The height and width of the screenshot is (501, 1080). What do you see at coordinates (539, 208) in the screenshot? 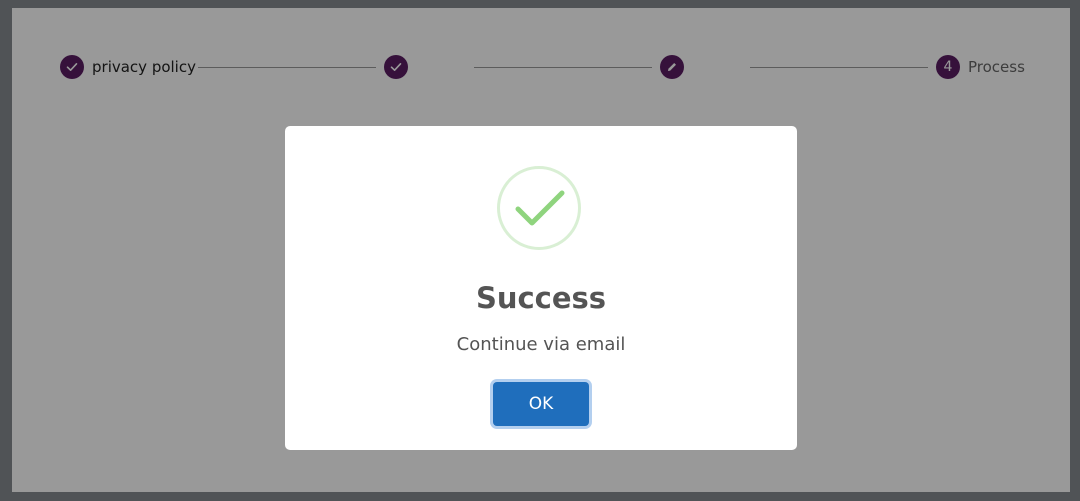
I see `success-check-icon` at bounding box center [539, 208].